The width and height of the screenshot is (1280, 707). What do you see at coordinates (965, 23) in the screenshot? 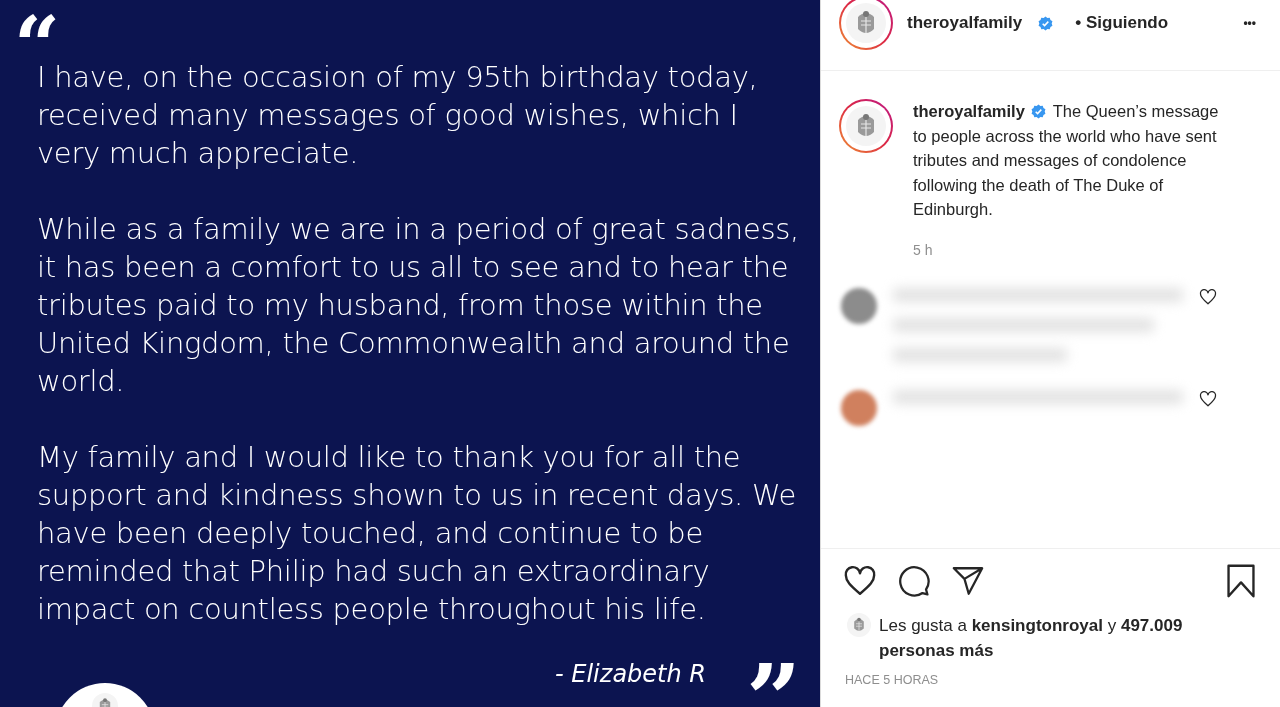
I see `username: theroyalfamily` at bounding box center [965, 23].